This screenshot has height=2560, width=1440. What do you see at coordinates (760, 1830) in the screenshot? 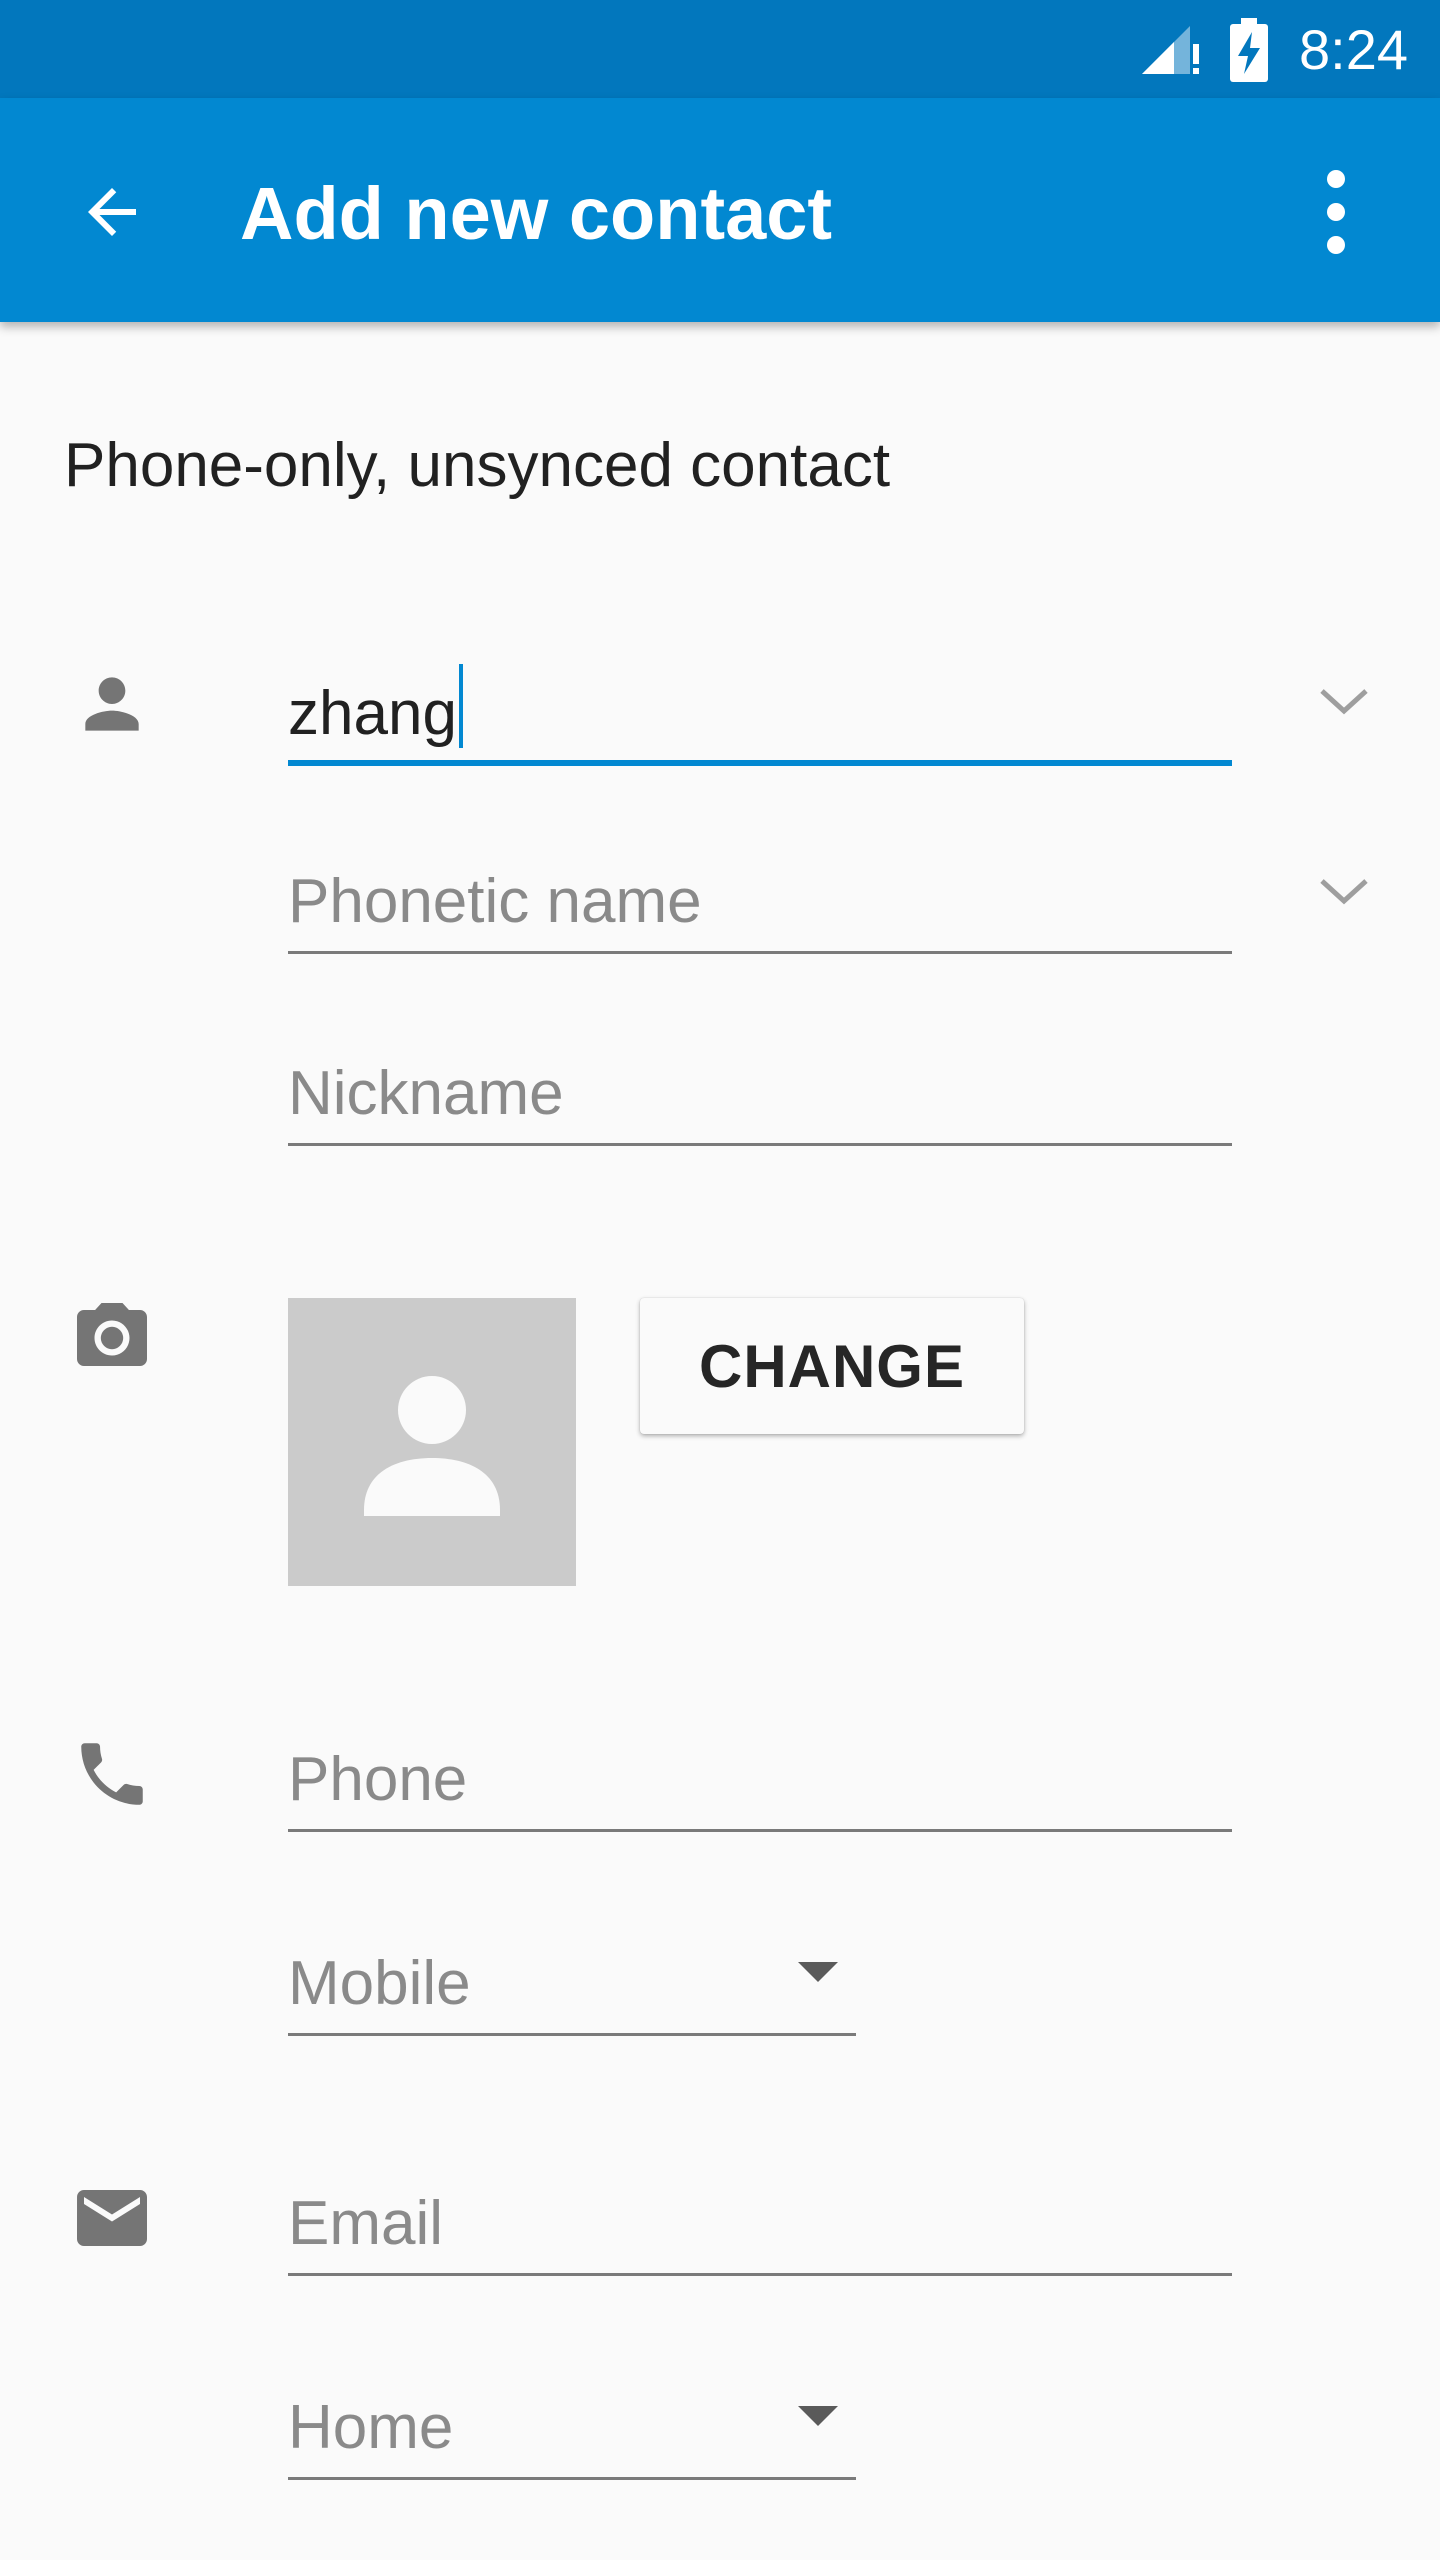
I see `phone-underline` at bounding box center [760, 1830].